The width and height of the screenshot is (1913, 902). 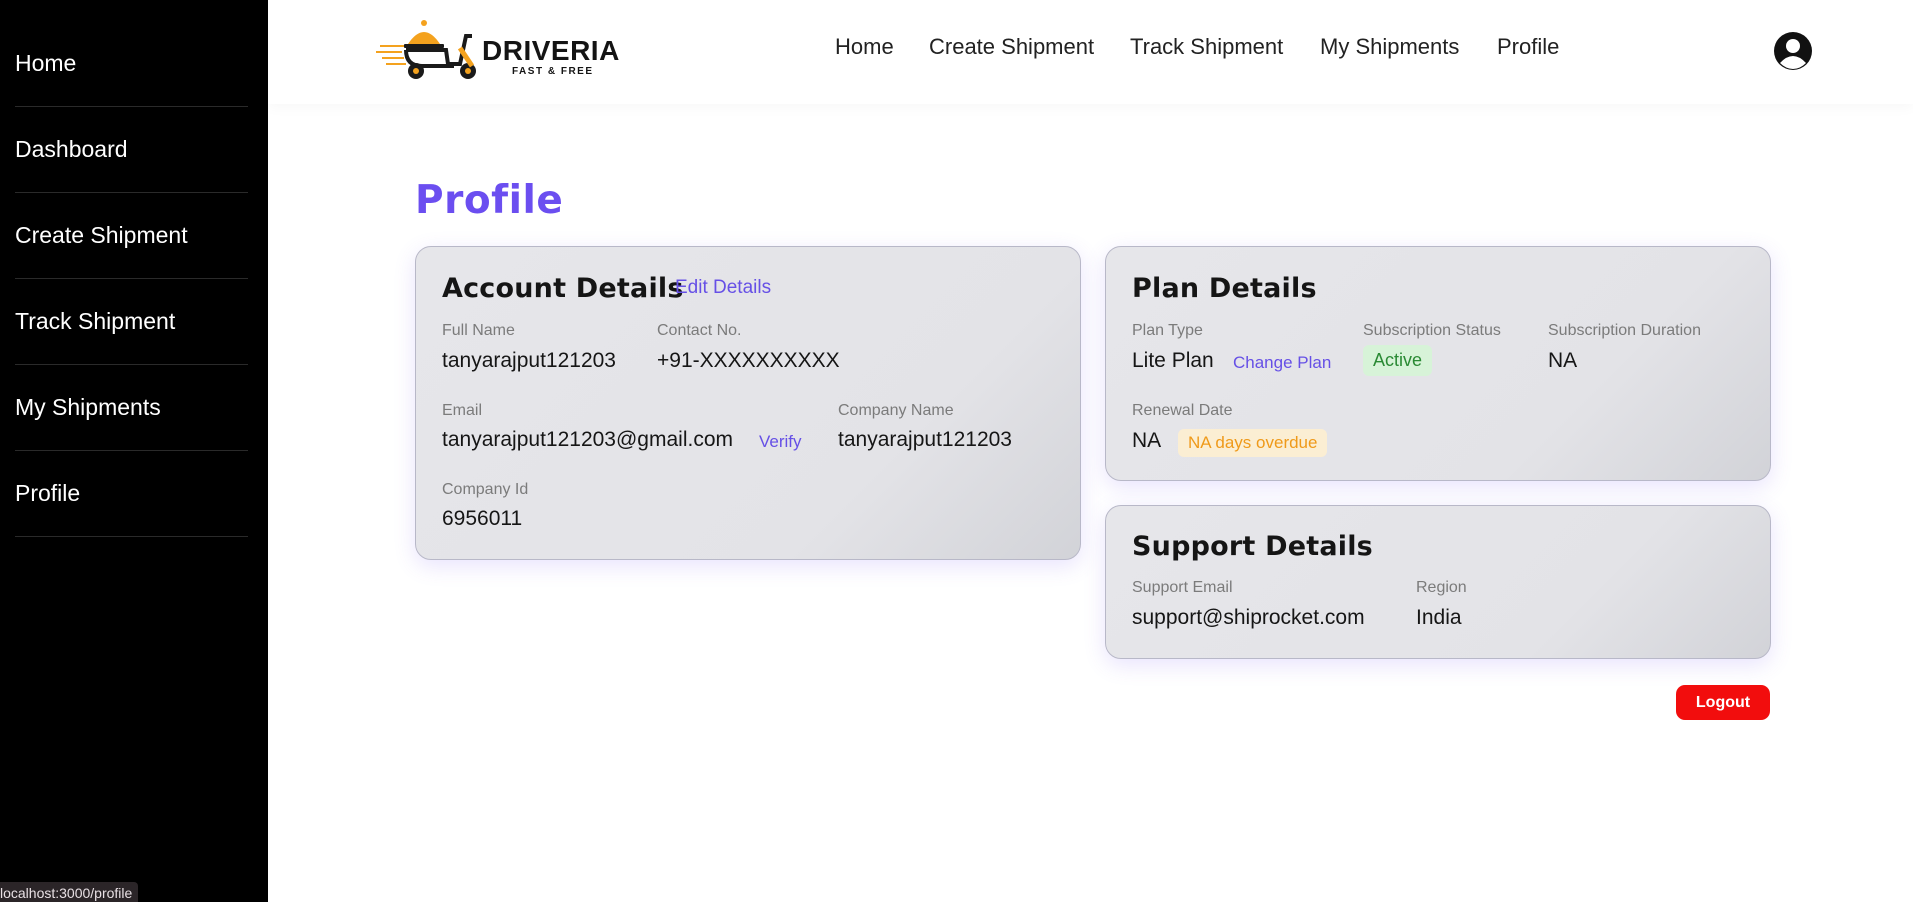 I want to click on sidebar-item-dashboard: Dashboard, so click(x=131, y=150).